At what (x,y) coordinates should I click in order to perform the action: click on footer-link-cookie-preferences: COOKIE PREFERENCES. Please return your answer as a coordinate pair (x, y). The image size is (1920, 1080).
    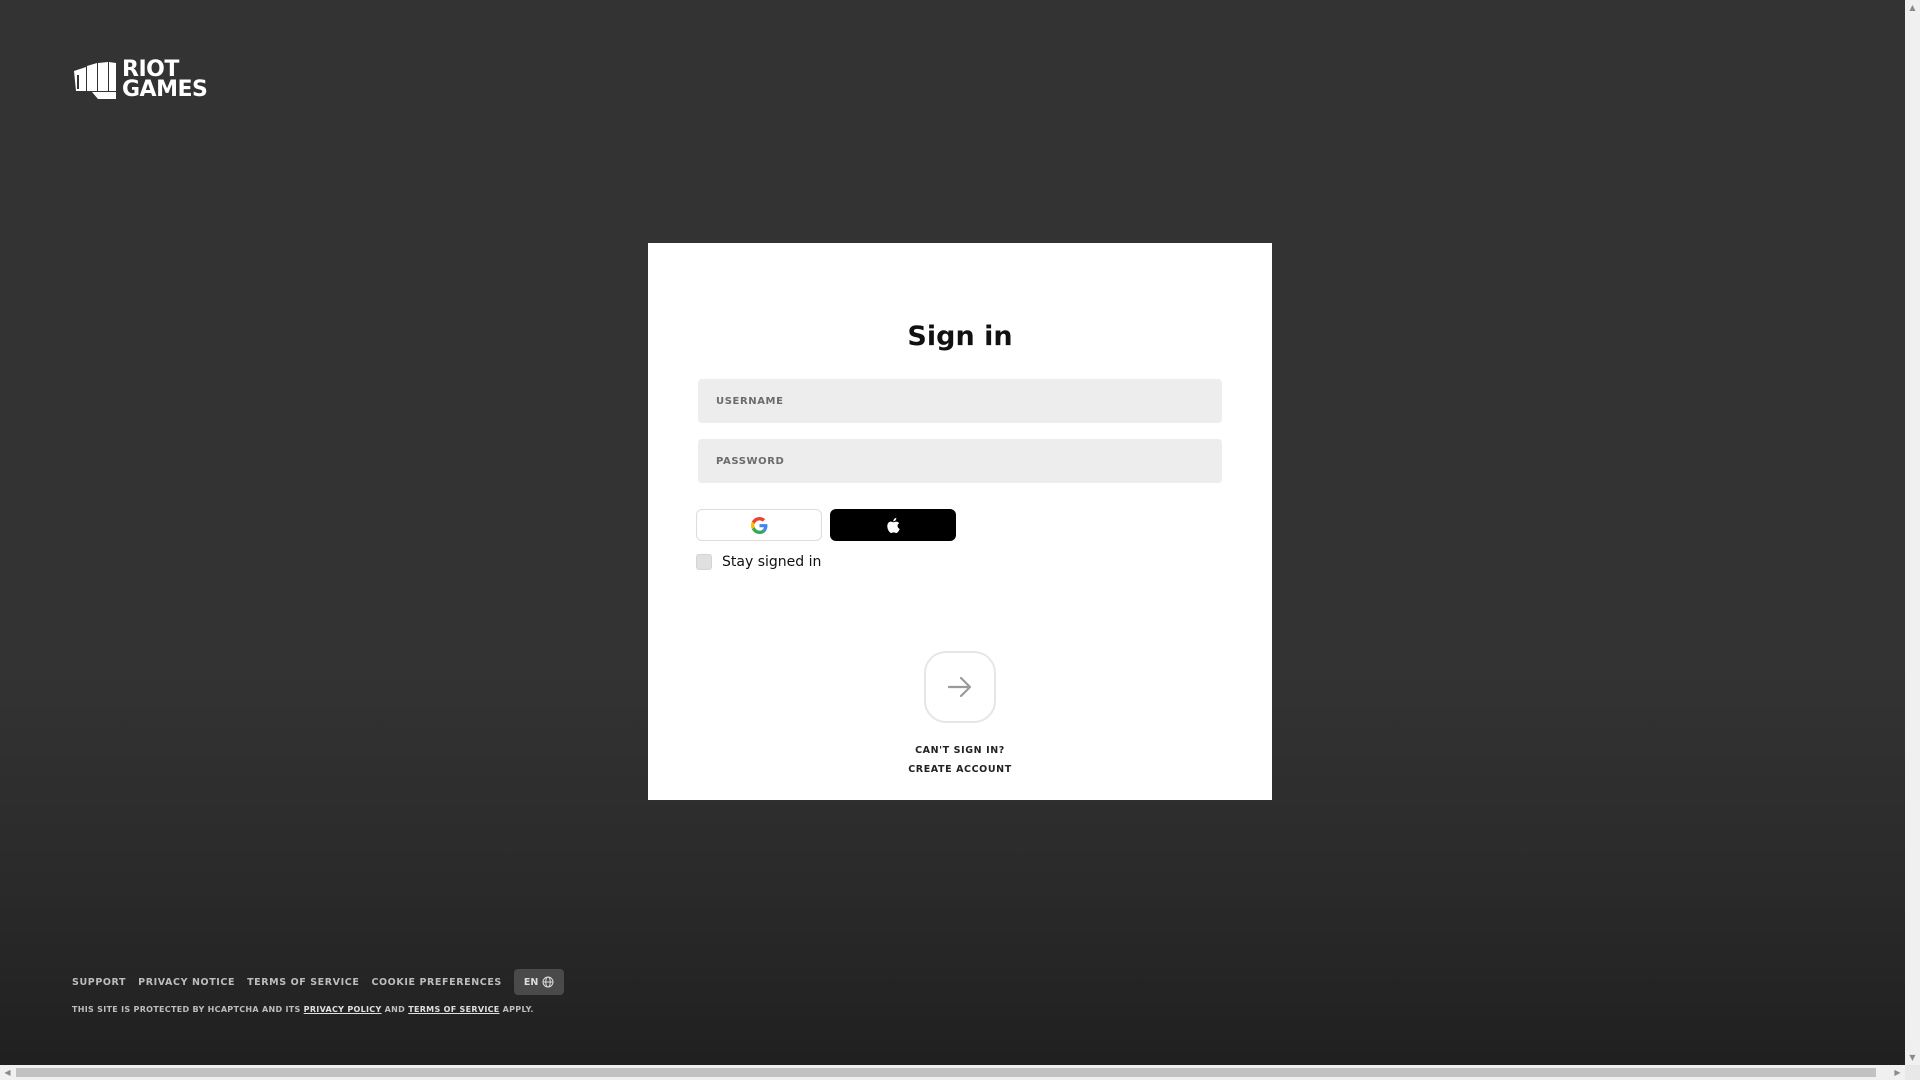
    Looking at the image, I should click on (436, 982).